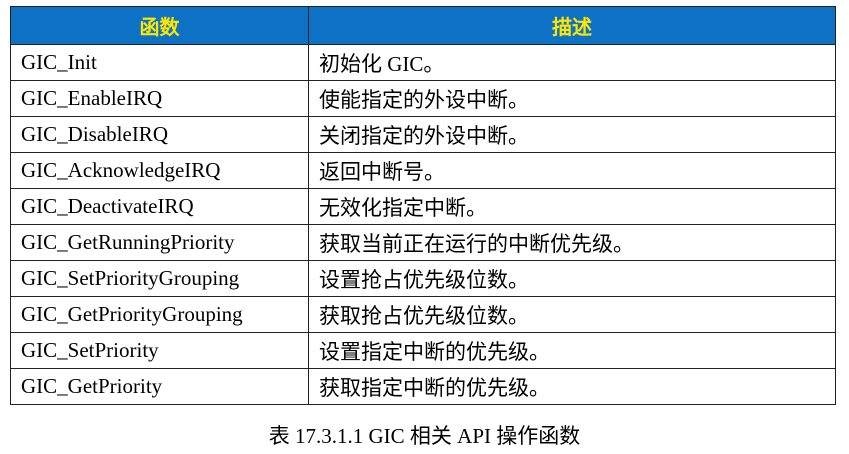  I want to click on function-description: 关闭指定的外设中断。, so click(572, 134).